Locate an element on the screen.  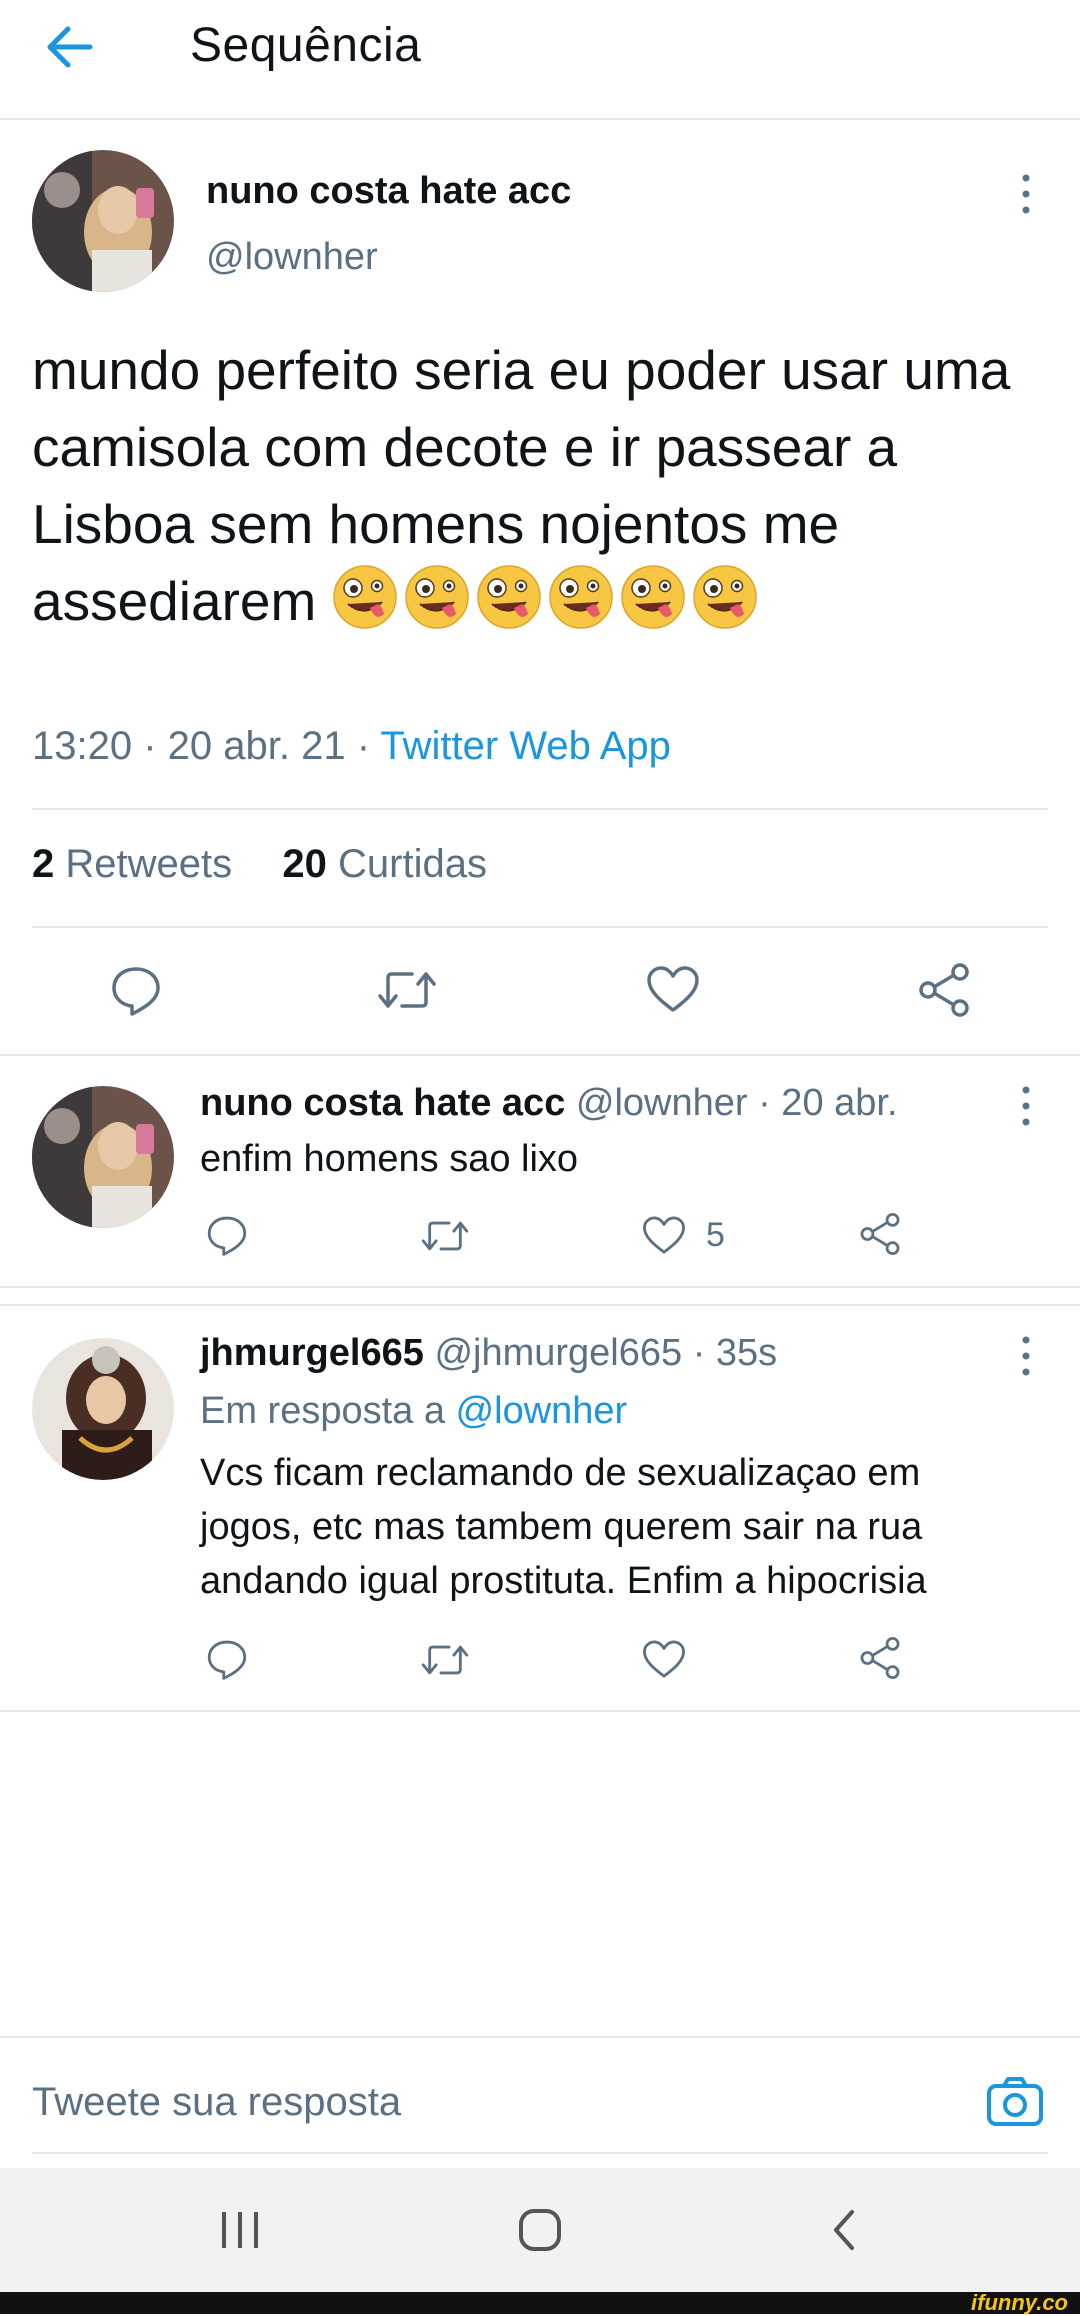
tweet-source-link: Twitter Web App is located at coordinates (525, 746).